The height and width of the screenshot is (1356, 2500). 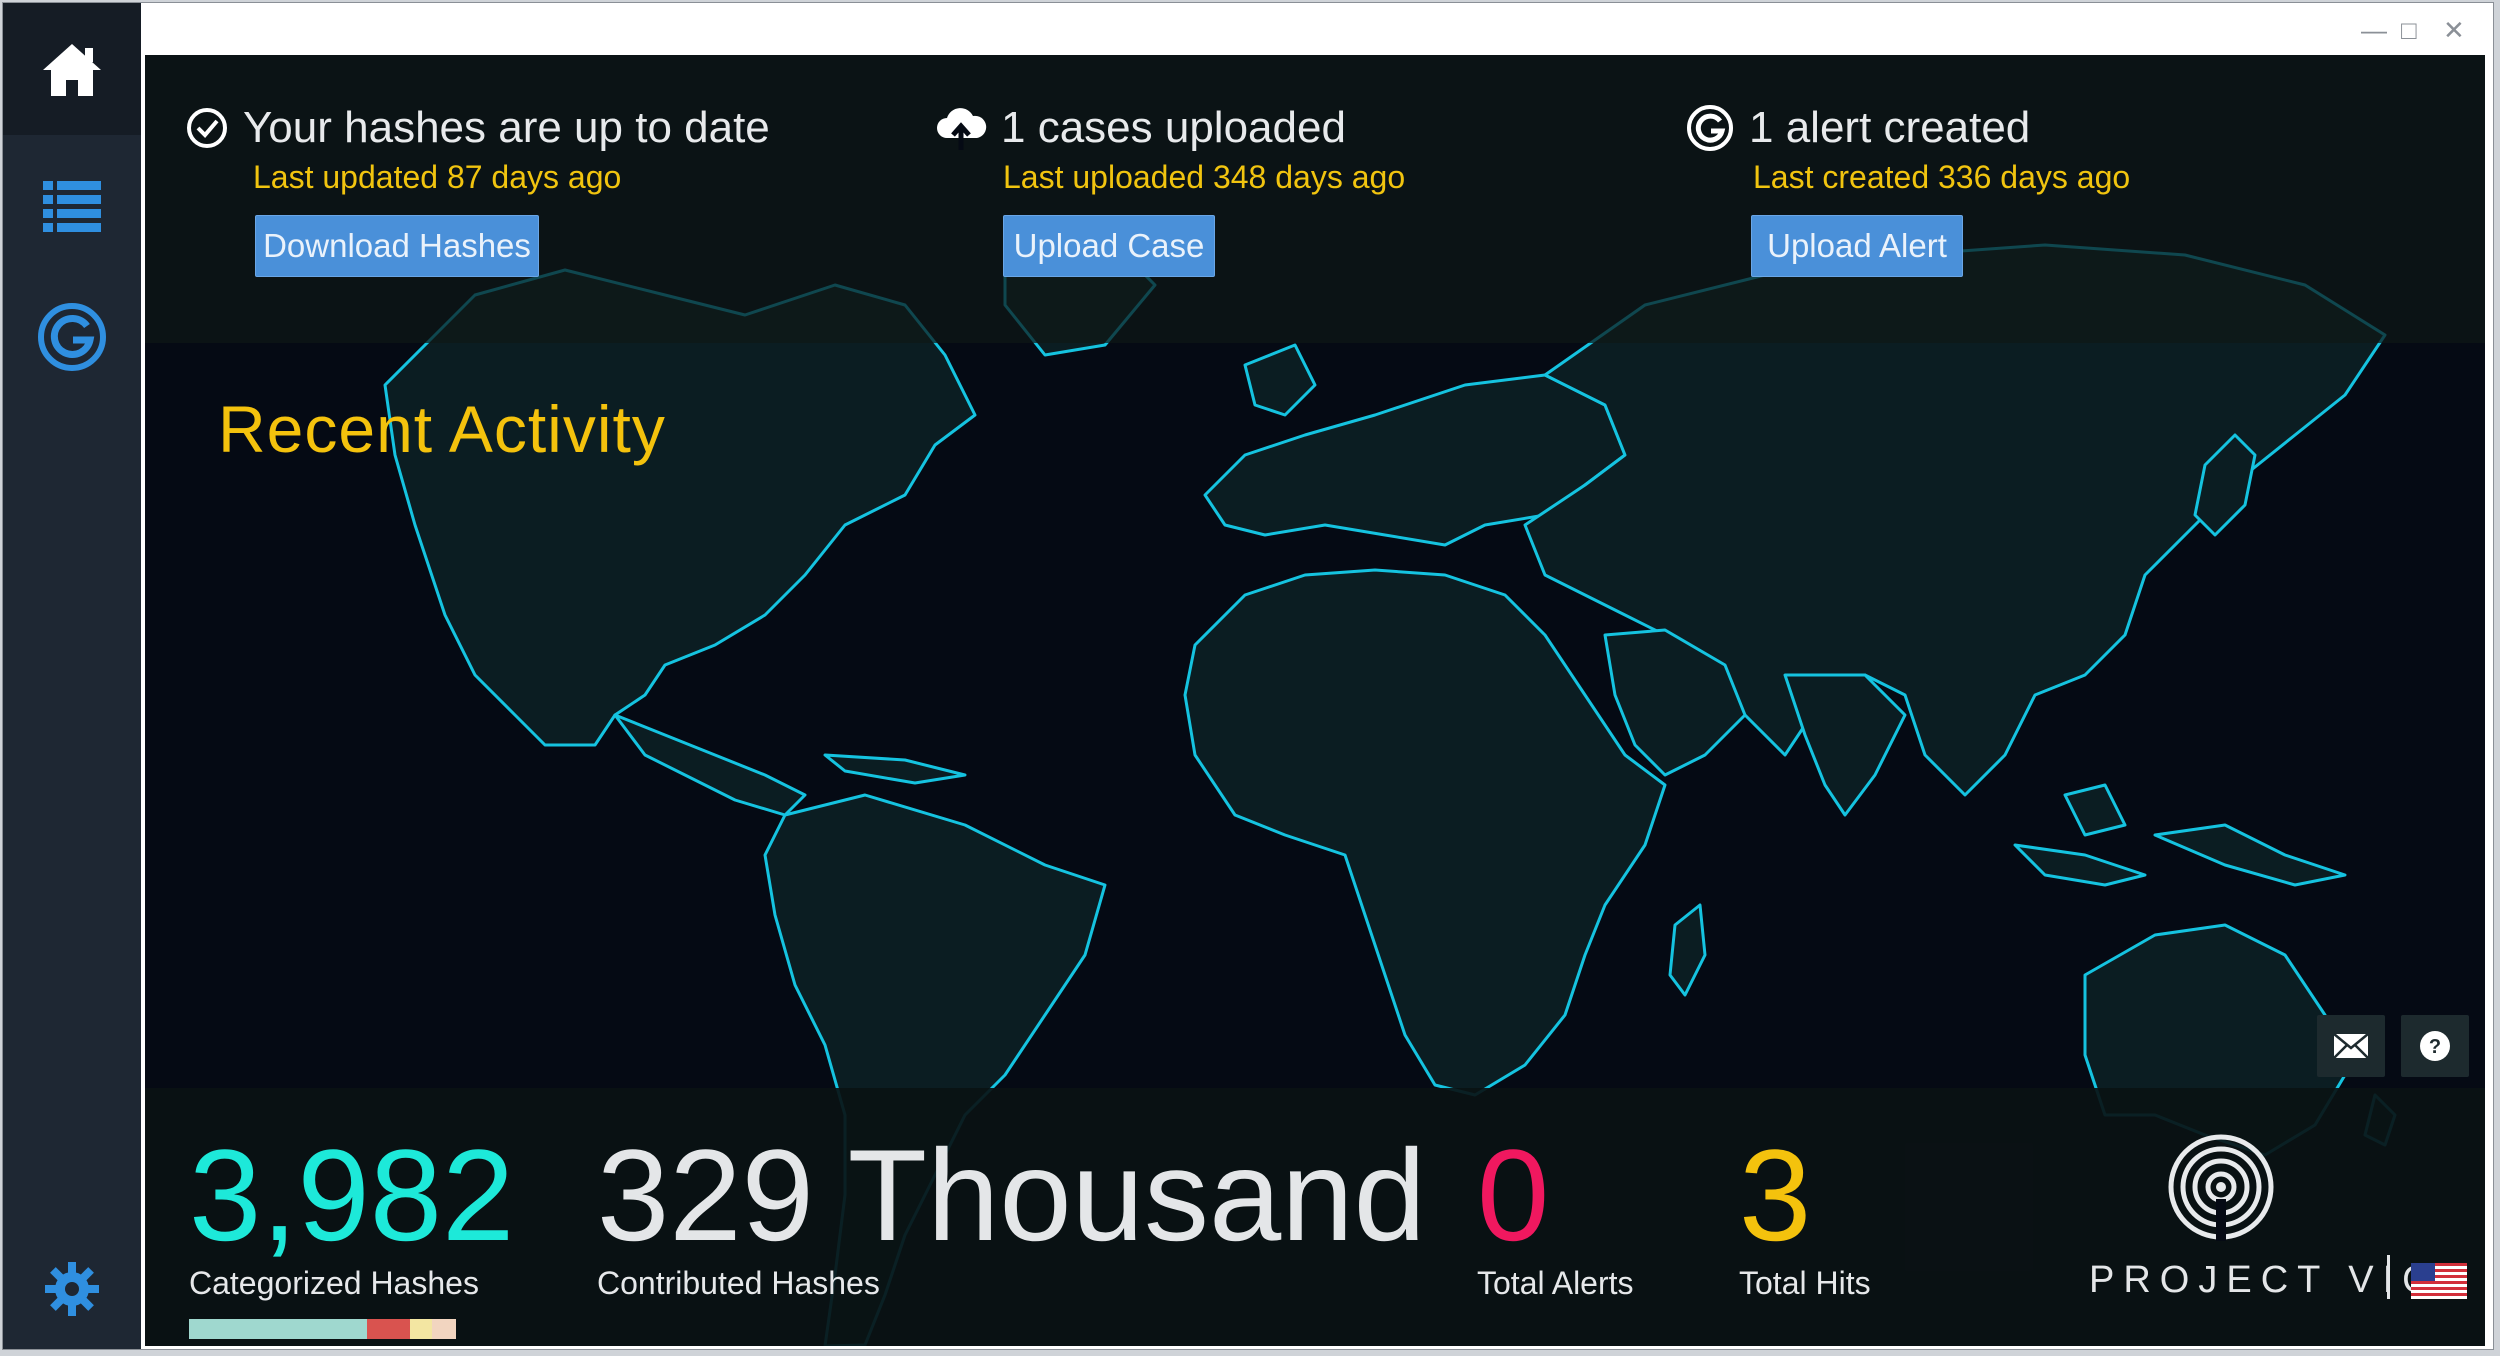 I want to click on categorized-hashes-label: Categorized Hashes, so click(x=334, y=1283).